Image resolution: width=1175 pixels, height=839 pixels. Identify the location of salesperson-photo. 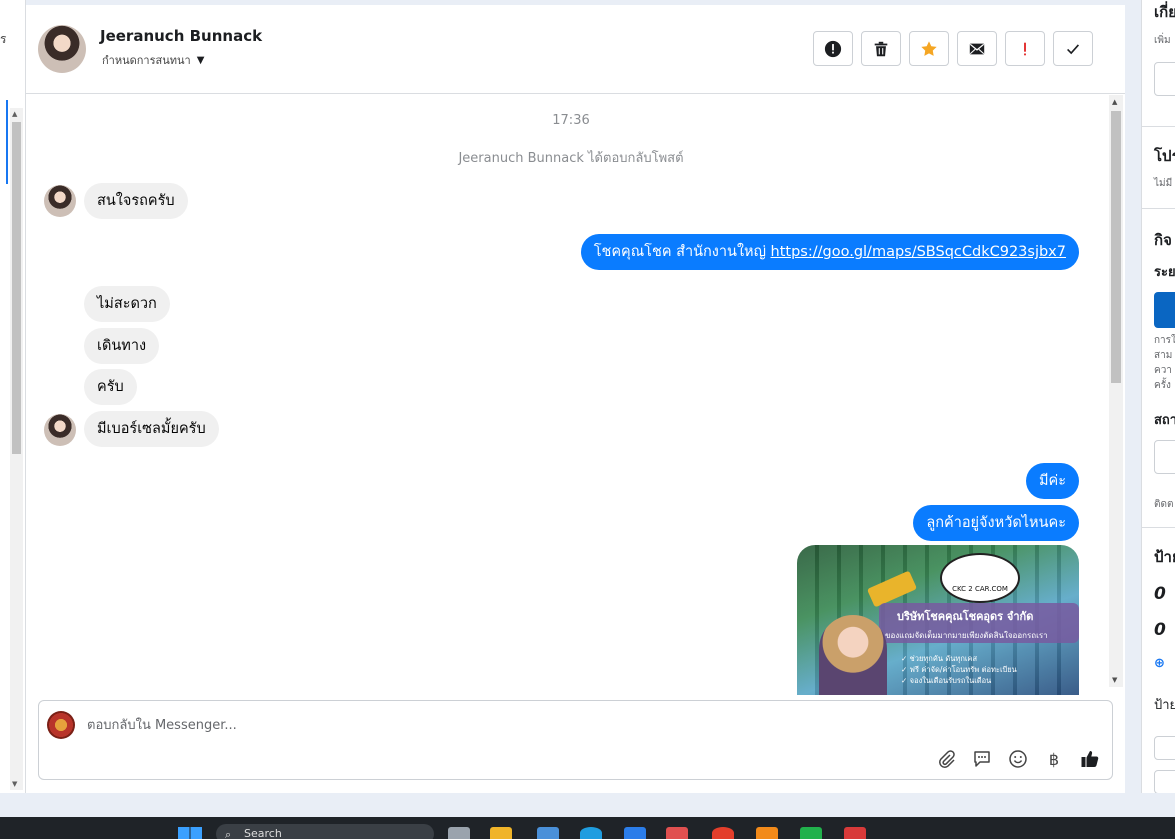
(853, 655).